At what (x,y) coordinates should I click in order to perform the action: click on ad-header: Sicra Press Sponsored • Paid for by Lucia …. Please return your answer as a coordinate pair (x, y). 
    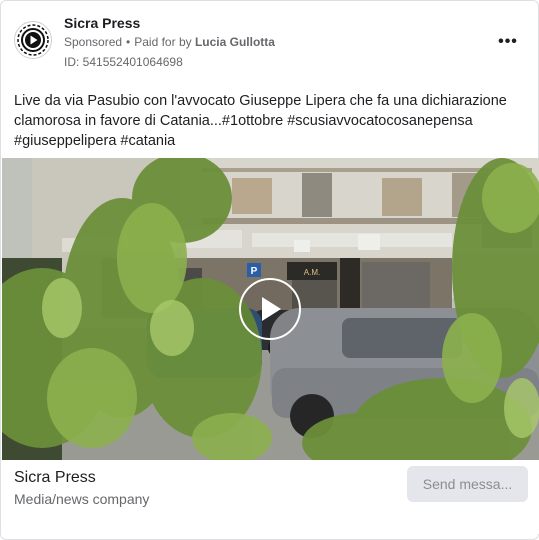
    Looking at the image, I should click on (270, 41).